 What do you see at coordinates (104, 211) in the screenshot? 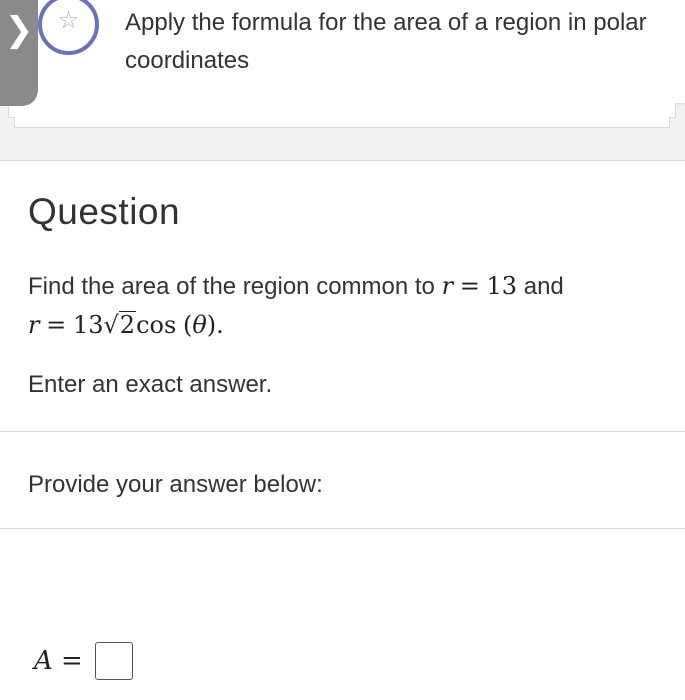
I see `question-heading: Question` at bounding box center [104, 211].